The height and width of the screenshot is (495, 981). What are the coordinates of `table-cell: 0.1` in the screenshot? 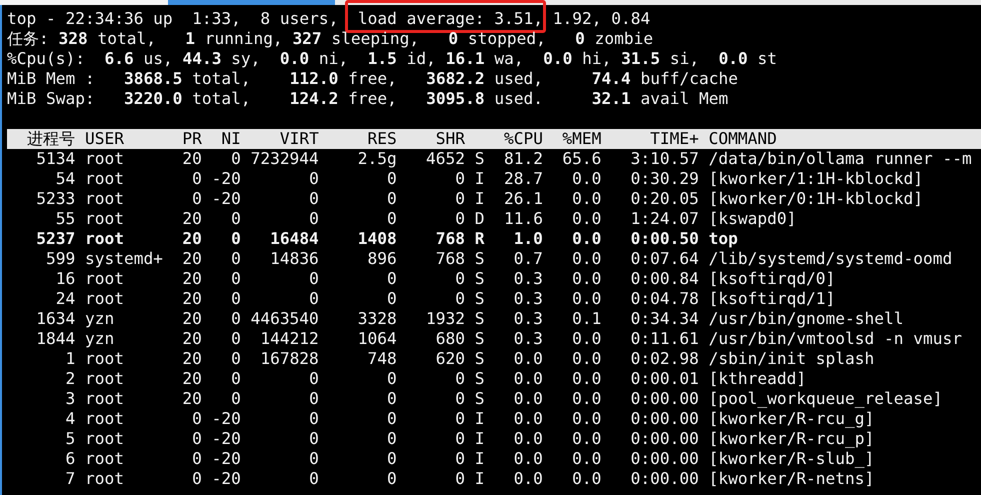 It's located at (587, 318).